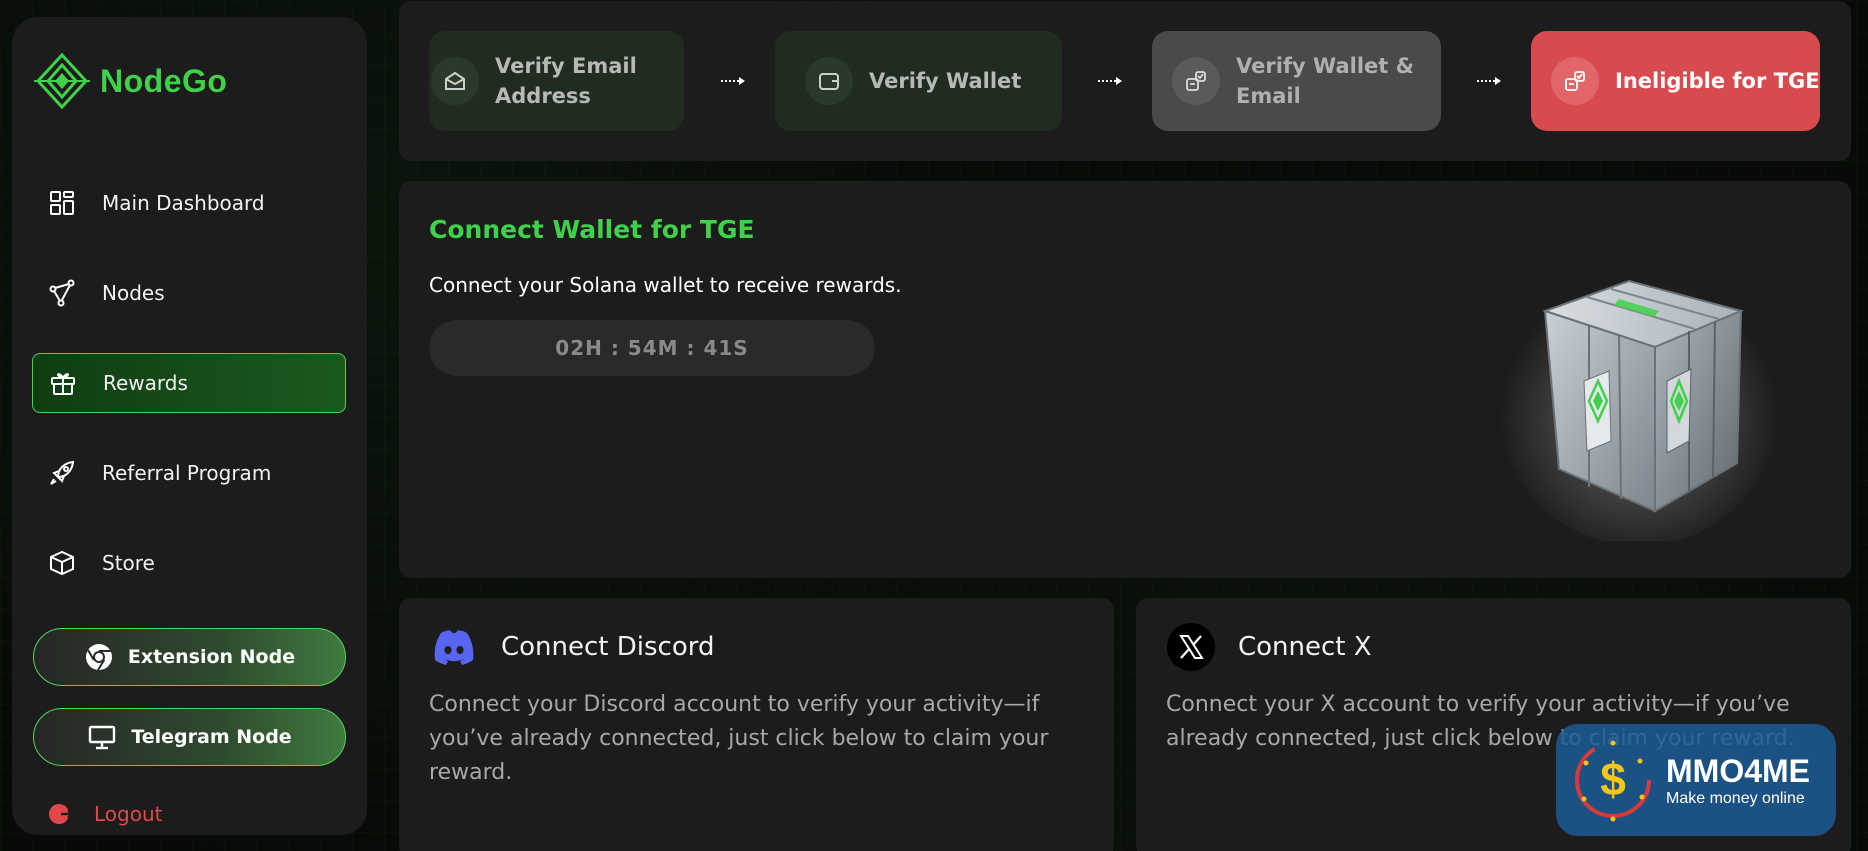 The height and width of the screenshot is (851, 1868). What do you see at coordinates (1639, 403) in the screenshot?
I see `reward-cube-icon` at bounding box center [1639, 403].